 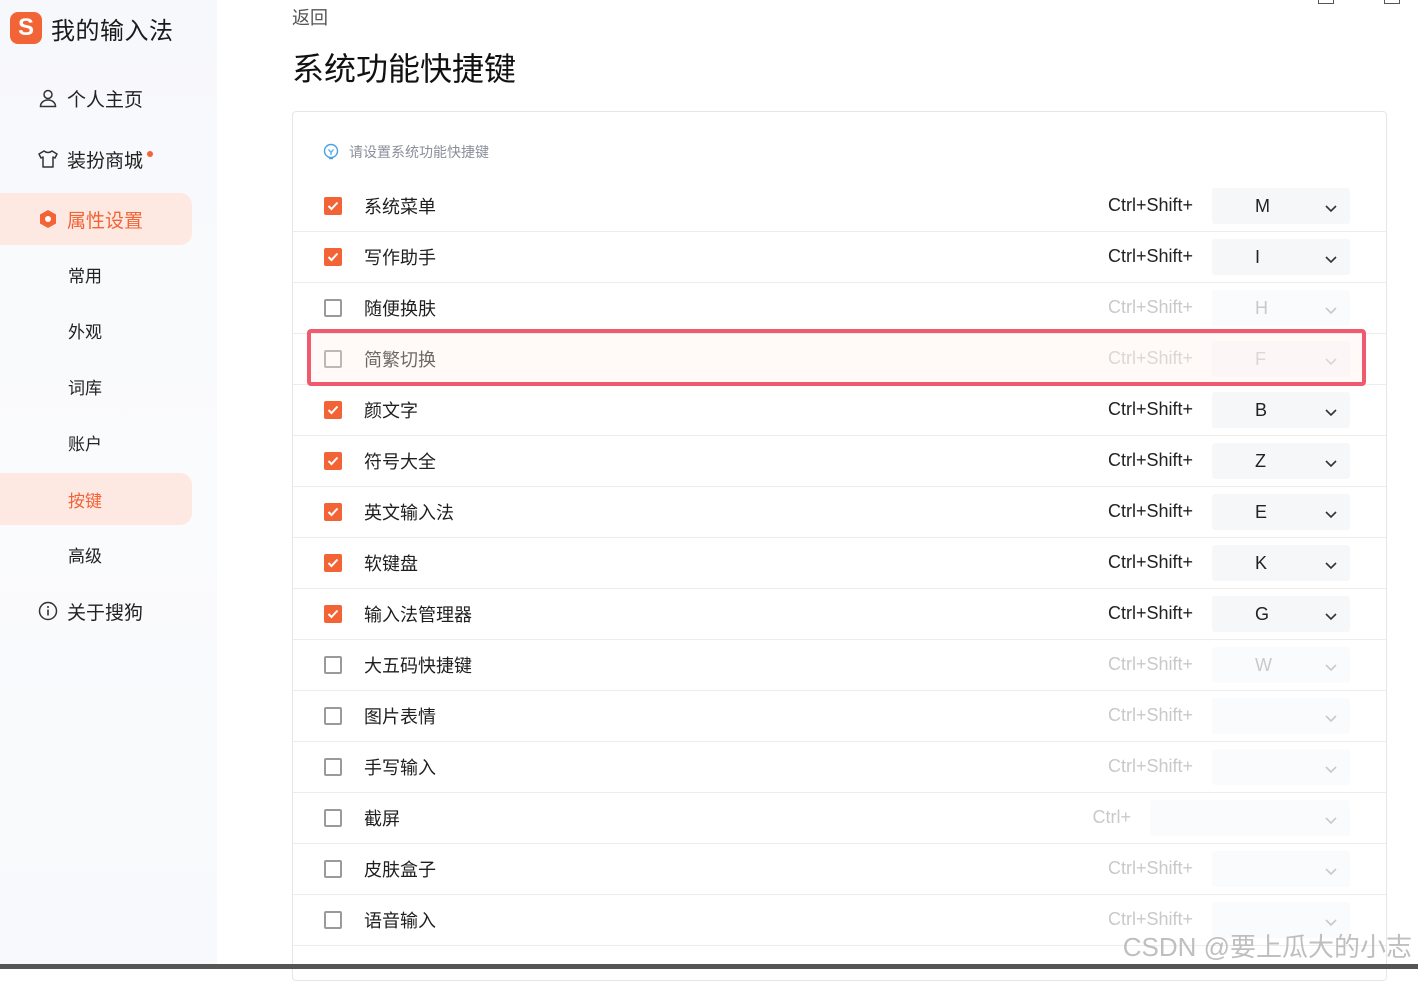 What do you see at coordinates (1281, 563) in the screenshot?
I see `key-select: K` at bounding box center [1281, 563].